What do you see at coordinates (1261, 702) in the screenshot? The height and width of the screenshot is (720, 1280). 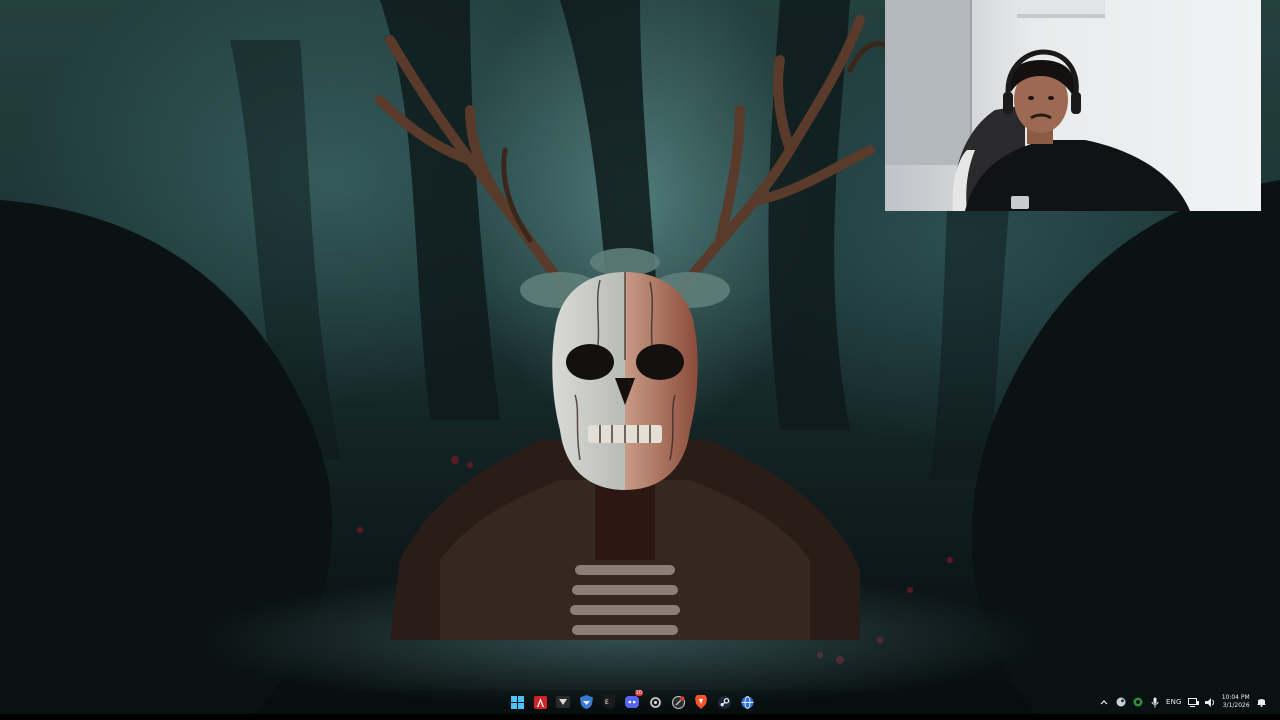 I see `notification-icon` at bounding box center [1261, 702].